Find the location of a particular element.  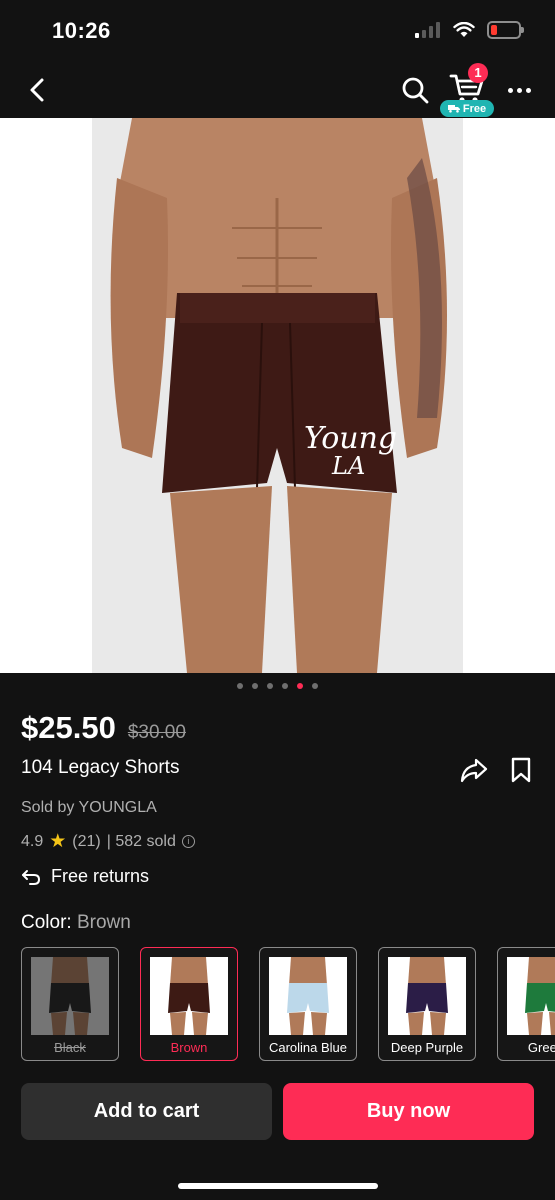

battery-icon is located at coordinates (505, 30).